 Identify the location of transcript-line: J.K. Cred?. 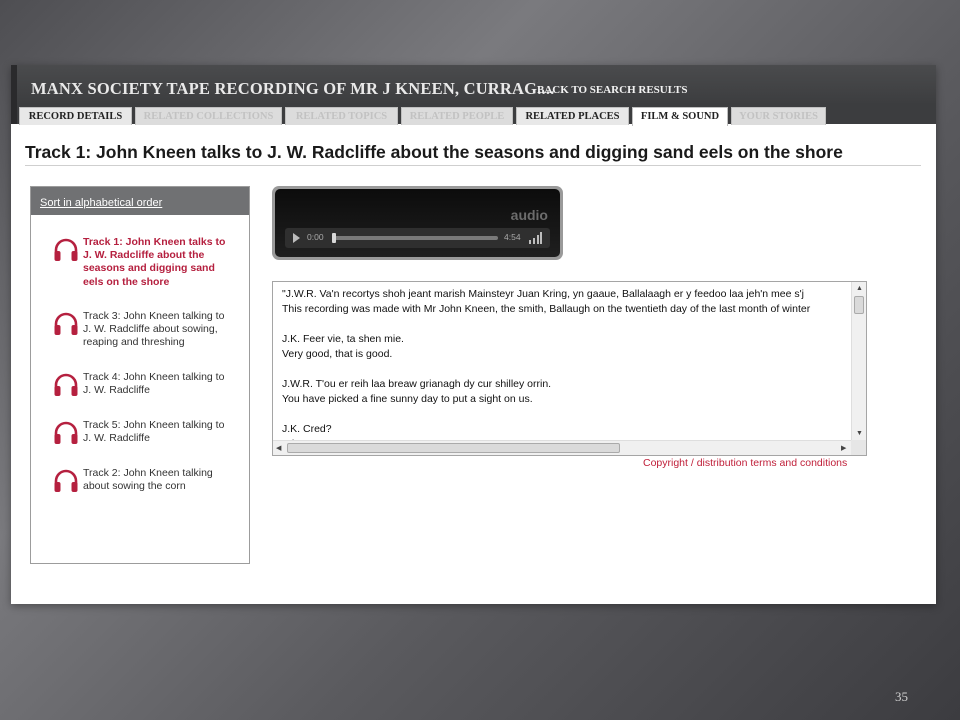
(307, 429).